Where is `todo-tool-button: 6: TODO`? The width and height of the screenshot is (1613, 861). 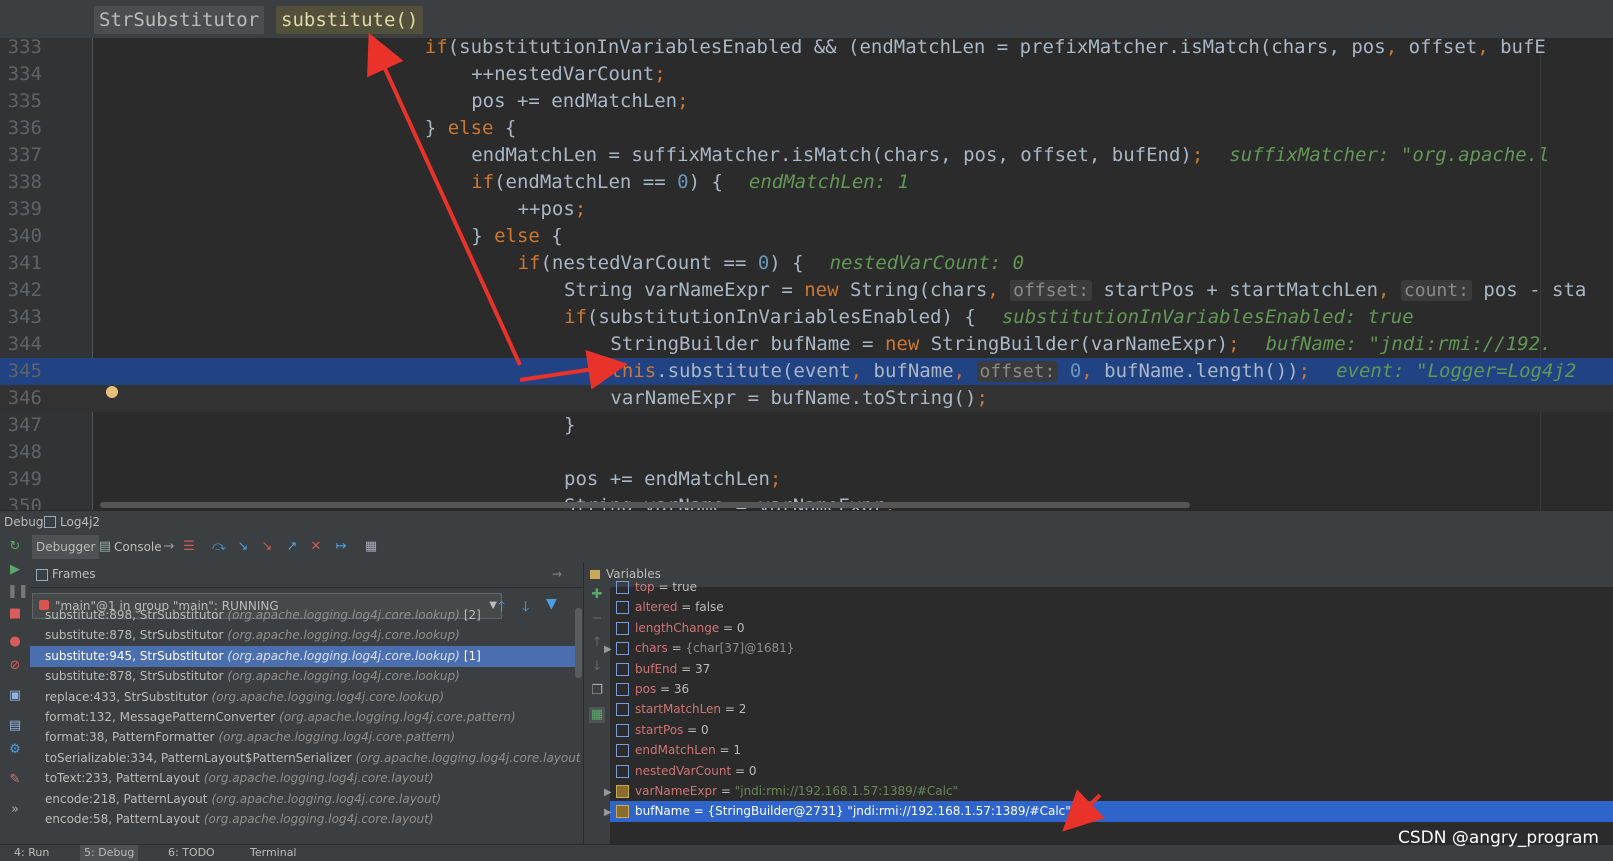
todo-tool-button: 6: TODO is located at coordinates (191, 853).